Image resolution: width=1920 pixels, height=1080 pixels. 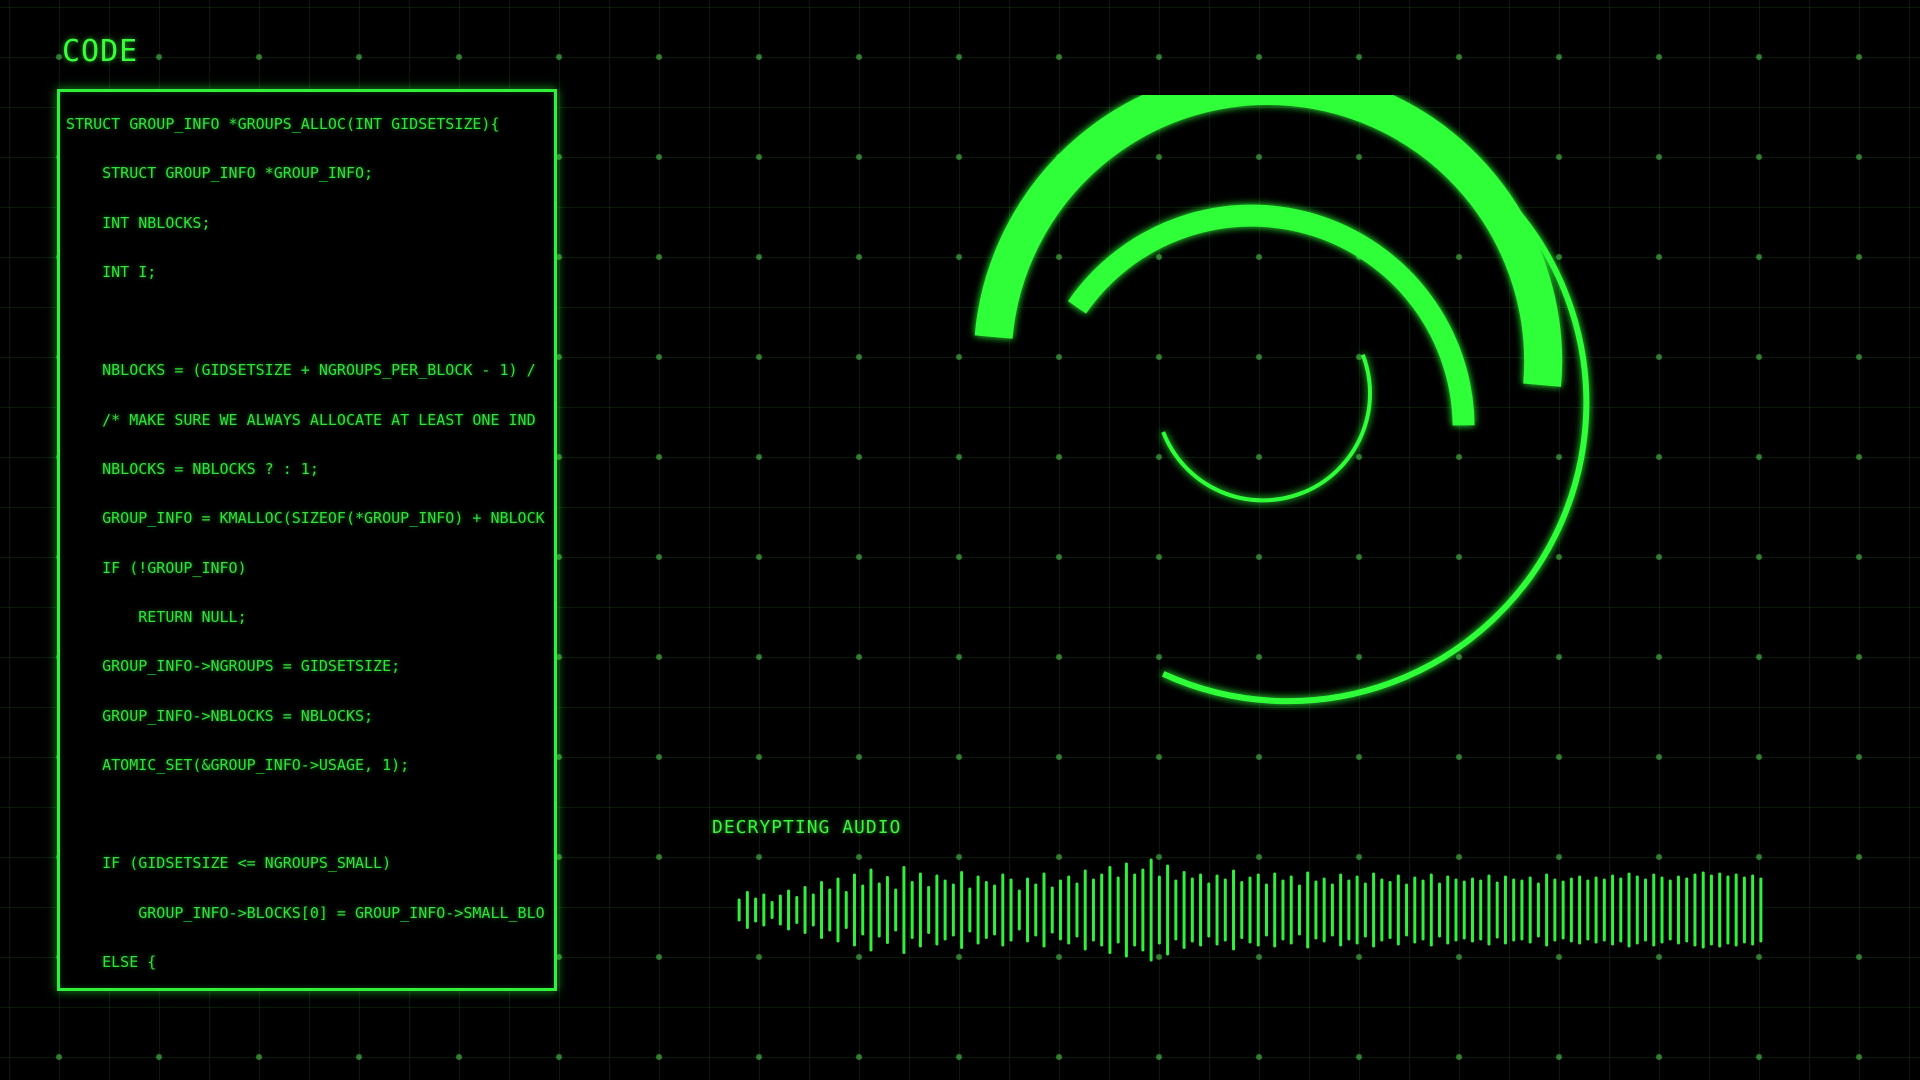 What do you see at coordinates (100, 51) in the screenshot?
I see `code-panel-title: CODE` at bounding box center [100, 51].